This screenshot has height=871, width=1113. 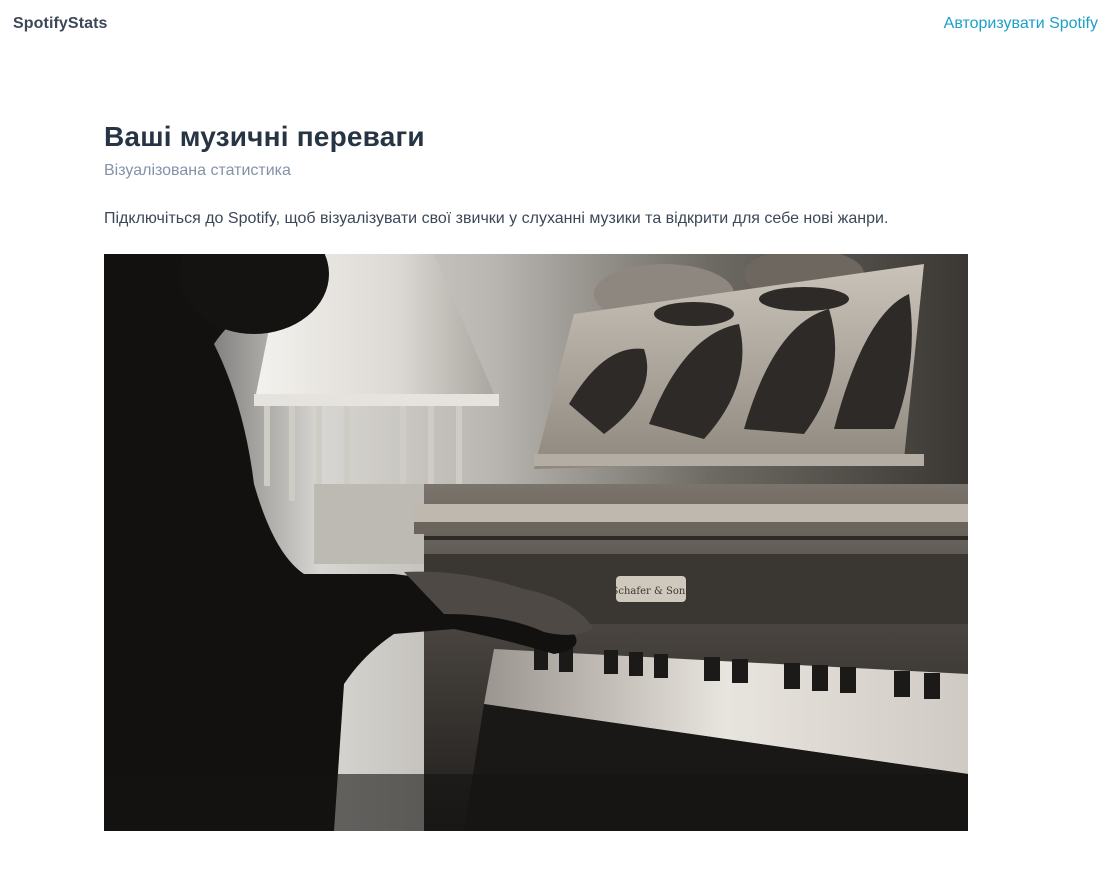 I want to click on page-subtitle: Візуалізована статистика, so click(x=197, y=170).